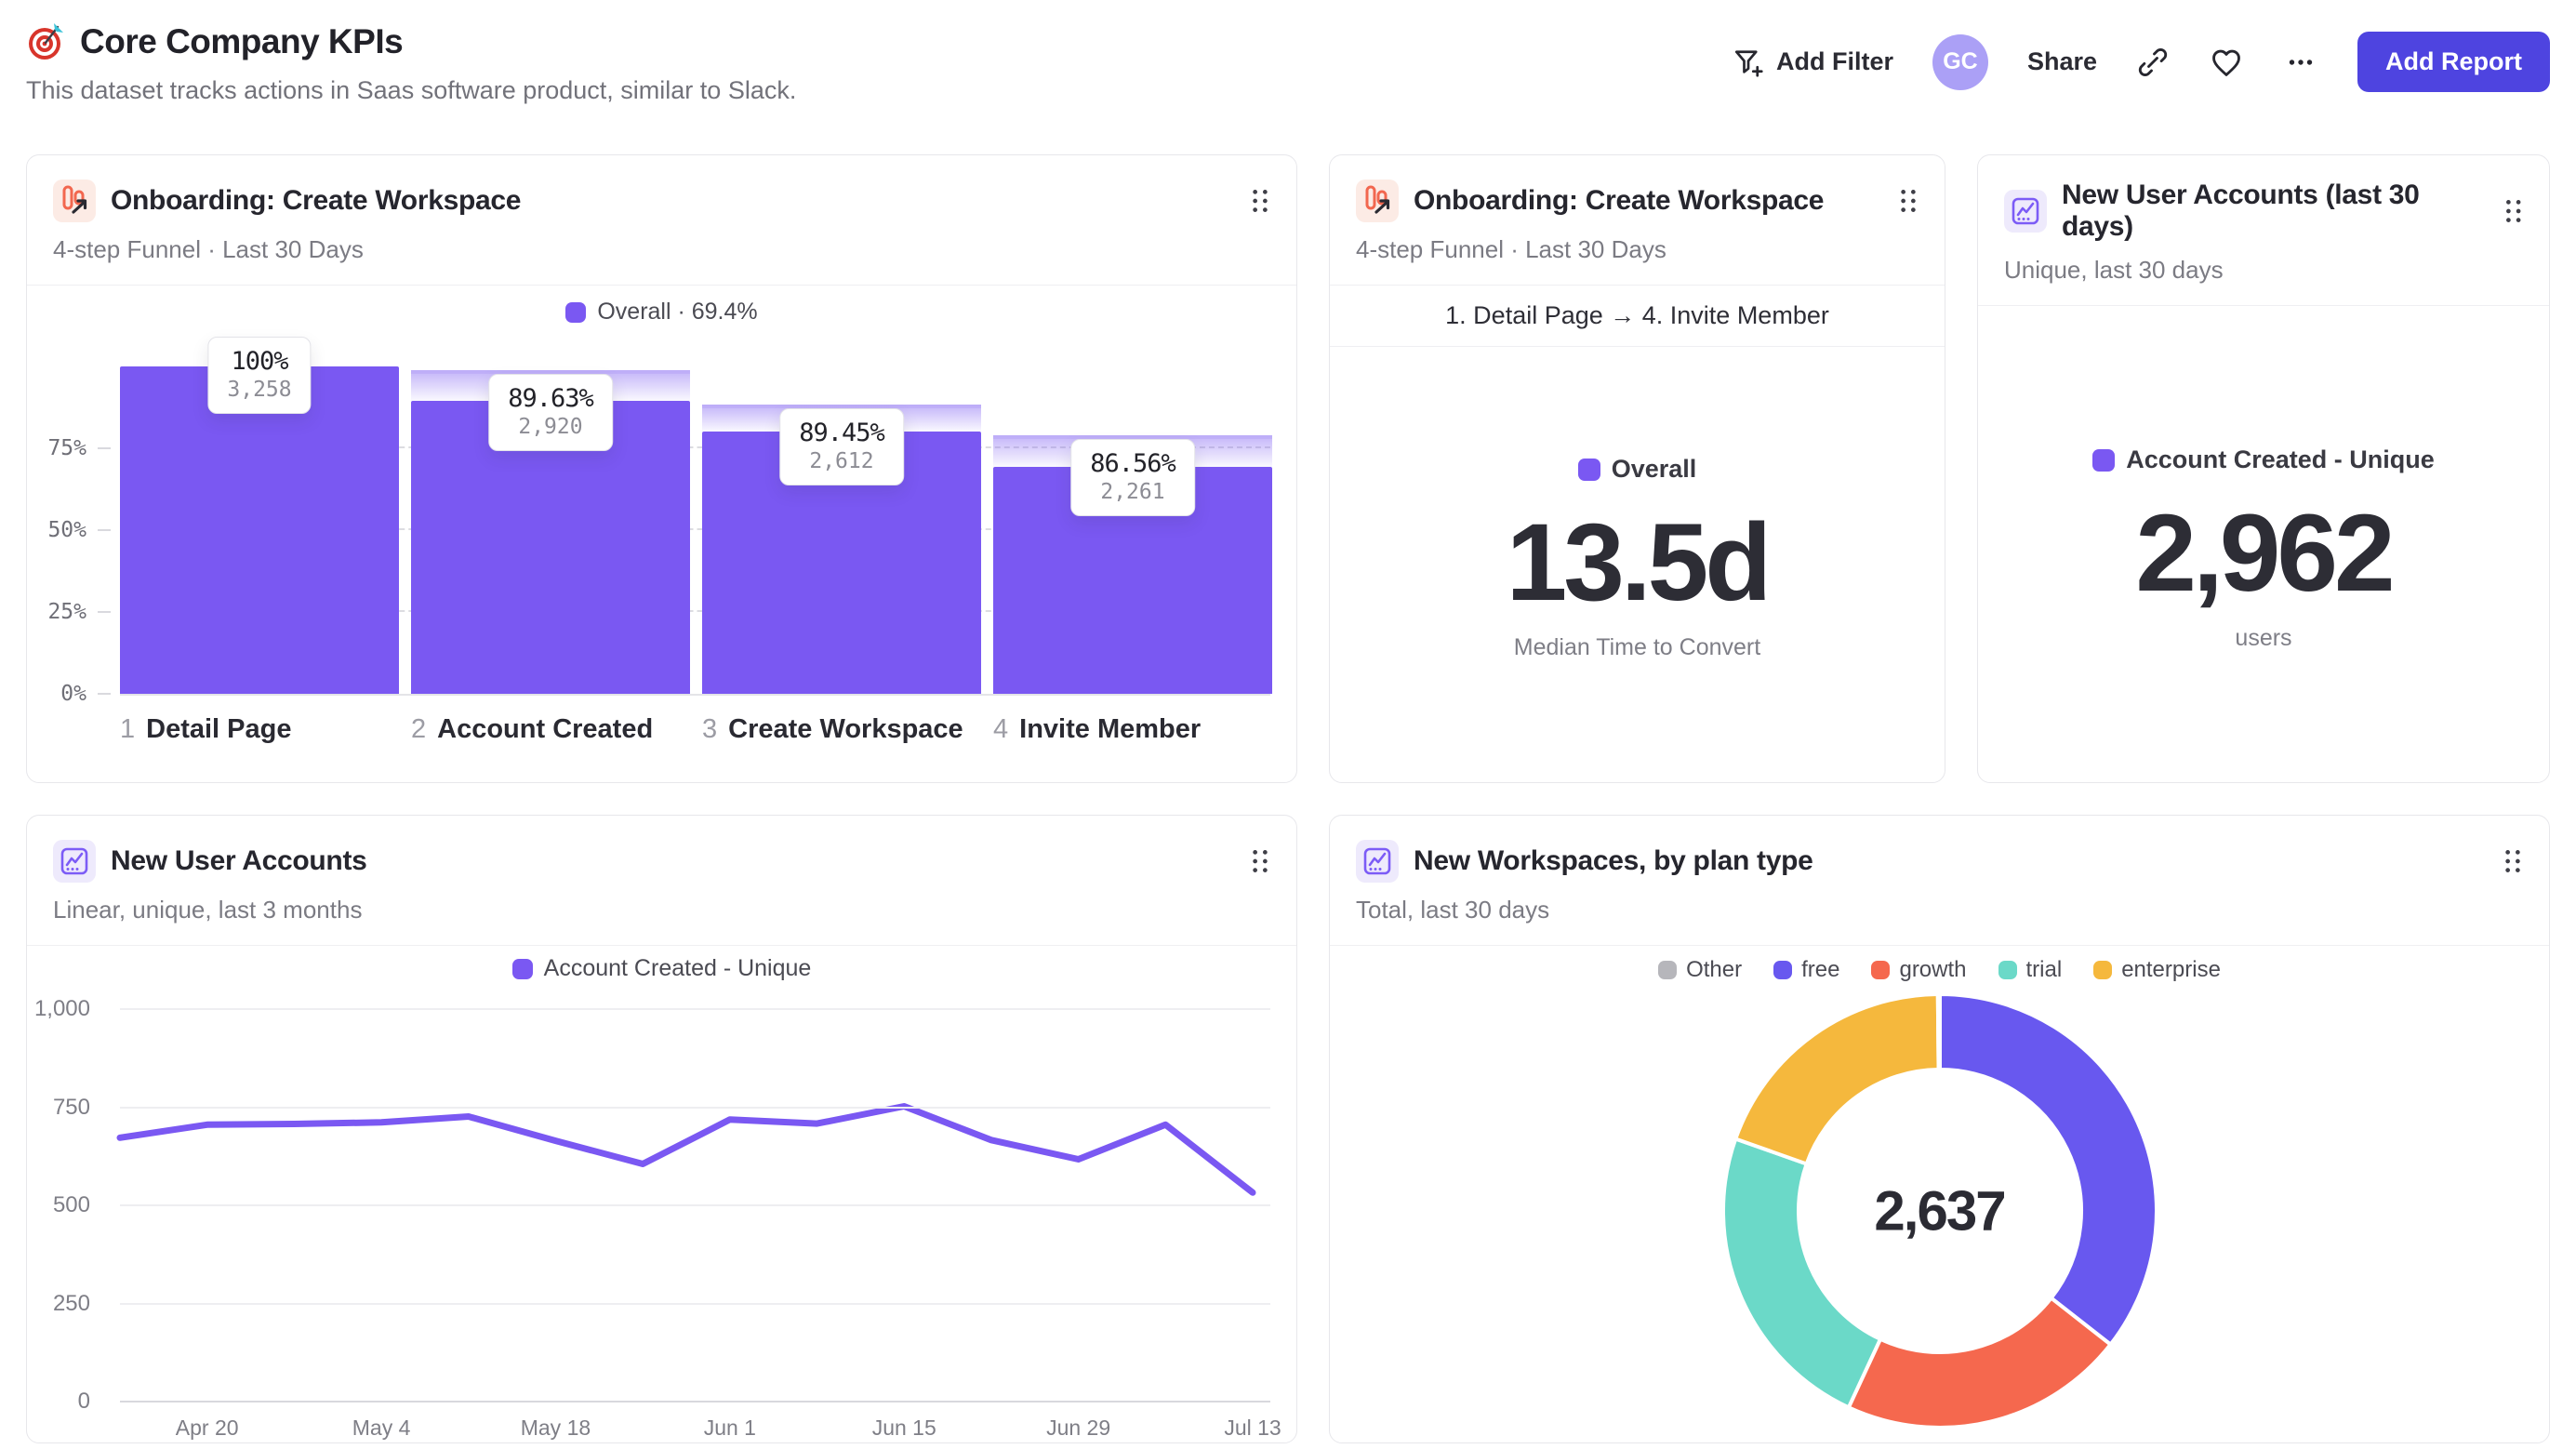  I want to click on funnel-step-label: 4 Invite Member, so click(1097, 729).